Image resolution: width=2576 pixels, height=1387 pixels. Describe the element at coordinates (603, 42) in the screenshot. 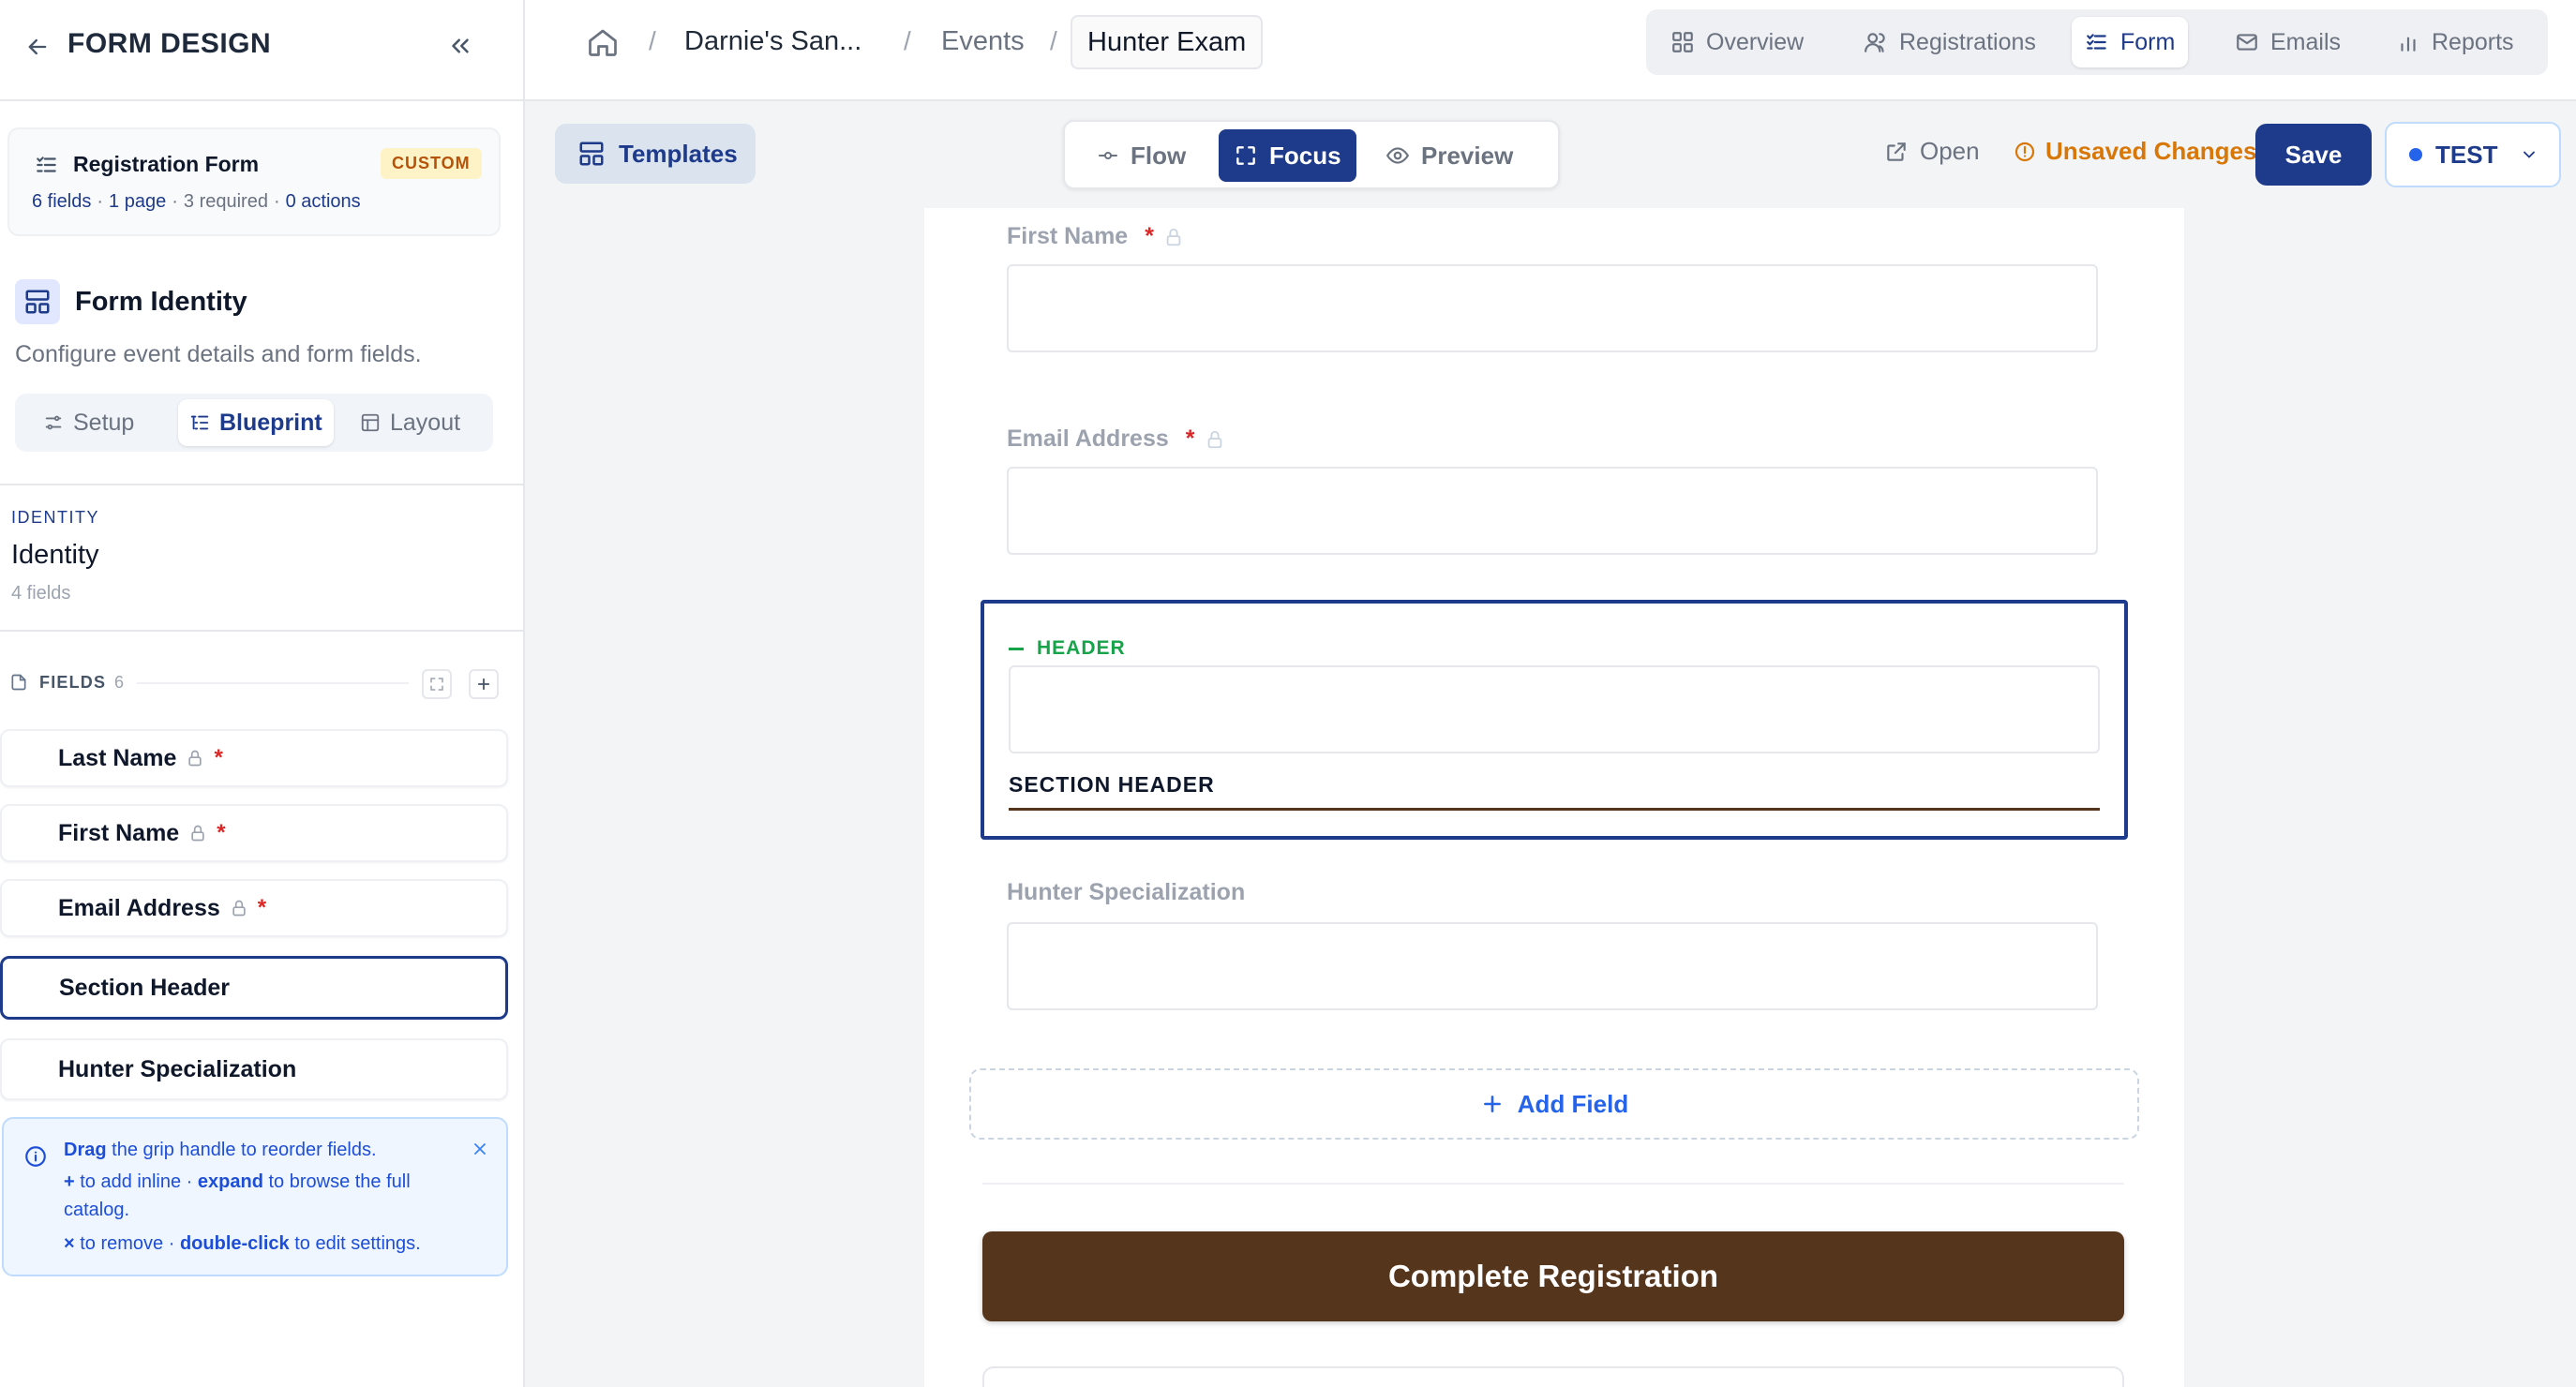

I see `home-icon` at that location.